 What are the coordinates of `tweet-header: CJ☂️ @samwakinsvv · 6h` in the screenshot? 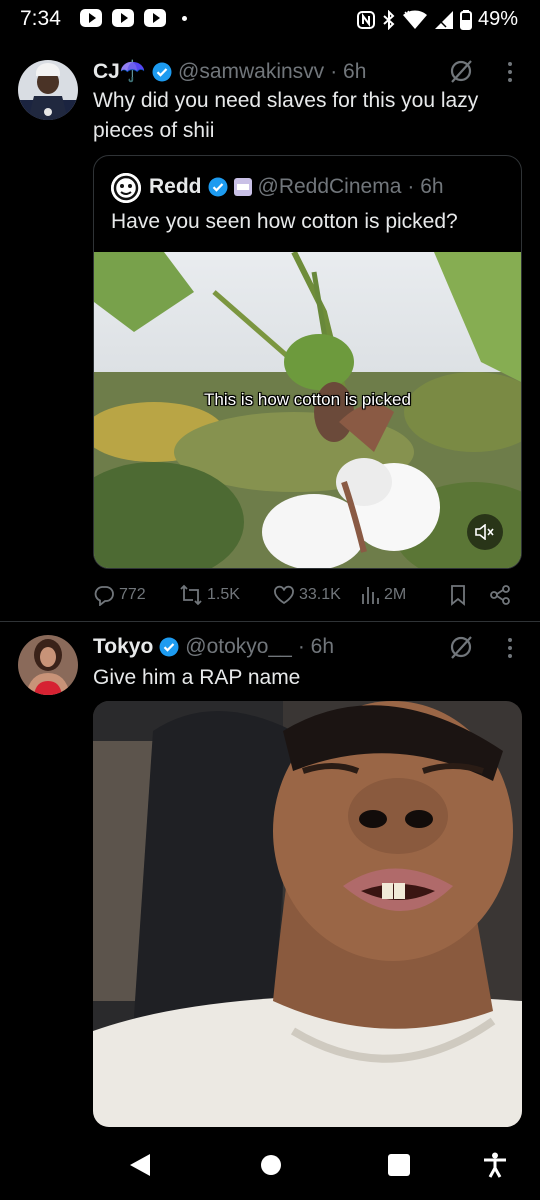 It's located at (229, 72).